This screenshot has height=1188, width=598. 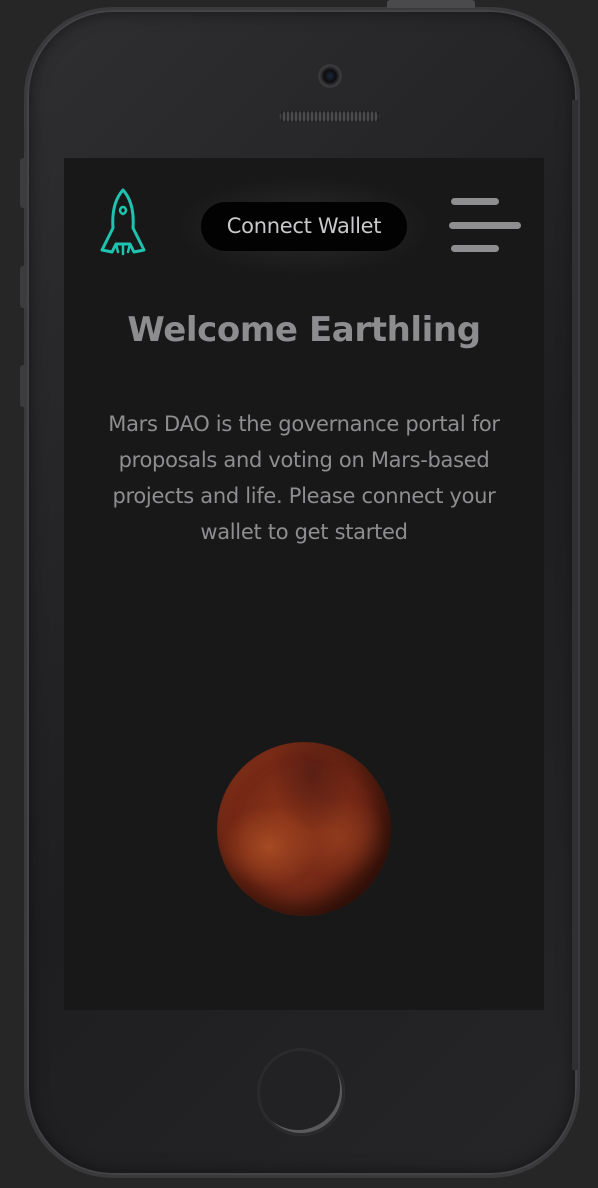 I want to click on front-camera, so click(x=330, y=76).